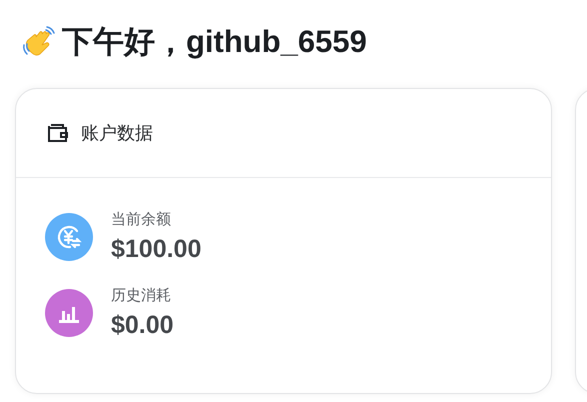 This screenshot has width=587, height=402. Describe the element at coordinates (156, 249) in the screenshot. I see `stat-value: $100.00` at that location.